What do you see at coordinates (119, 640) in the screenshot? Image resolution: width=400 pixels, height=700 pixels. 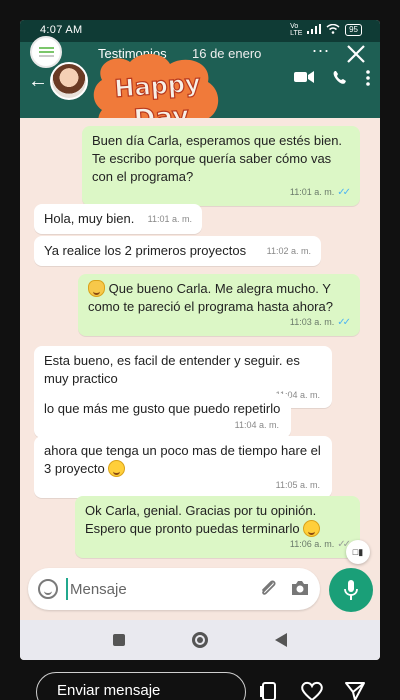 I see `recents-button` at bounding box center [119, 640].